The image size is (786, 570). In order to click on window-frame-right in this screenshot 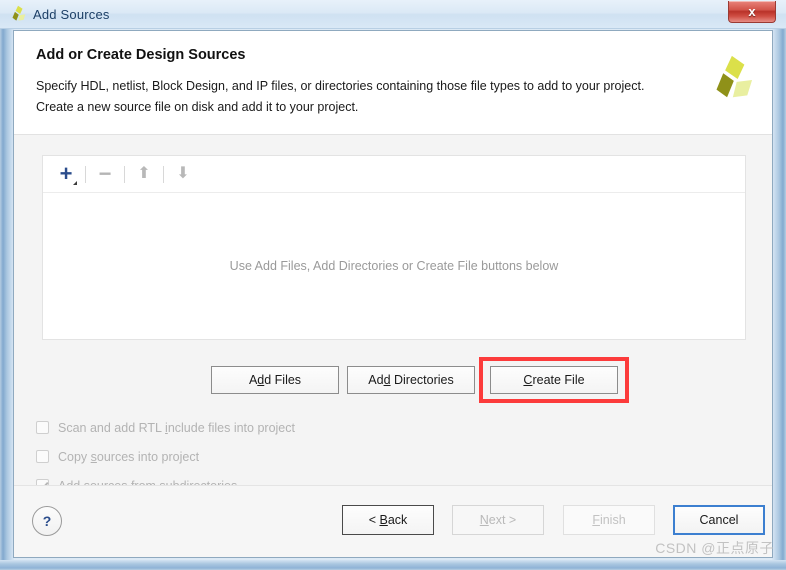, I will do `click(779, 285)`.